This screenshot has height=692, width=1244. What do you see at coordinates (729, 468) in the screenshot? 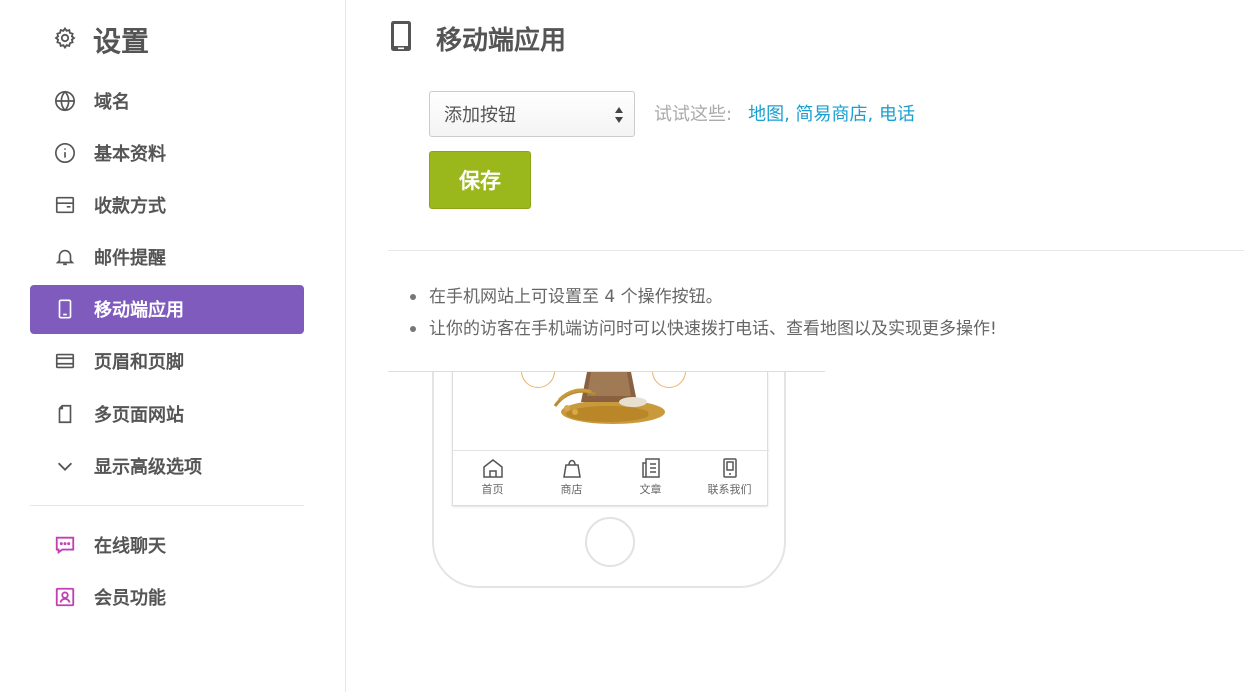
I see `contact-phone-icon` at bounding box center [729, 468].